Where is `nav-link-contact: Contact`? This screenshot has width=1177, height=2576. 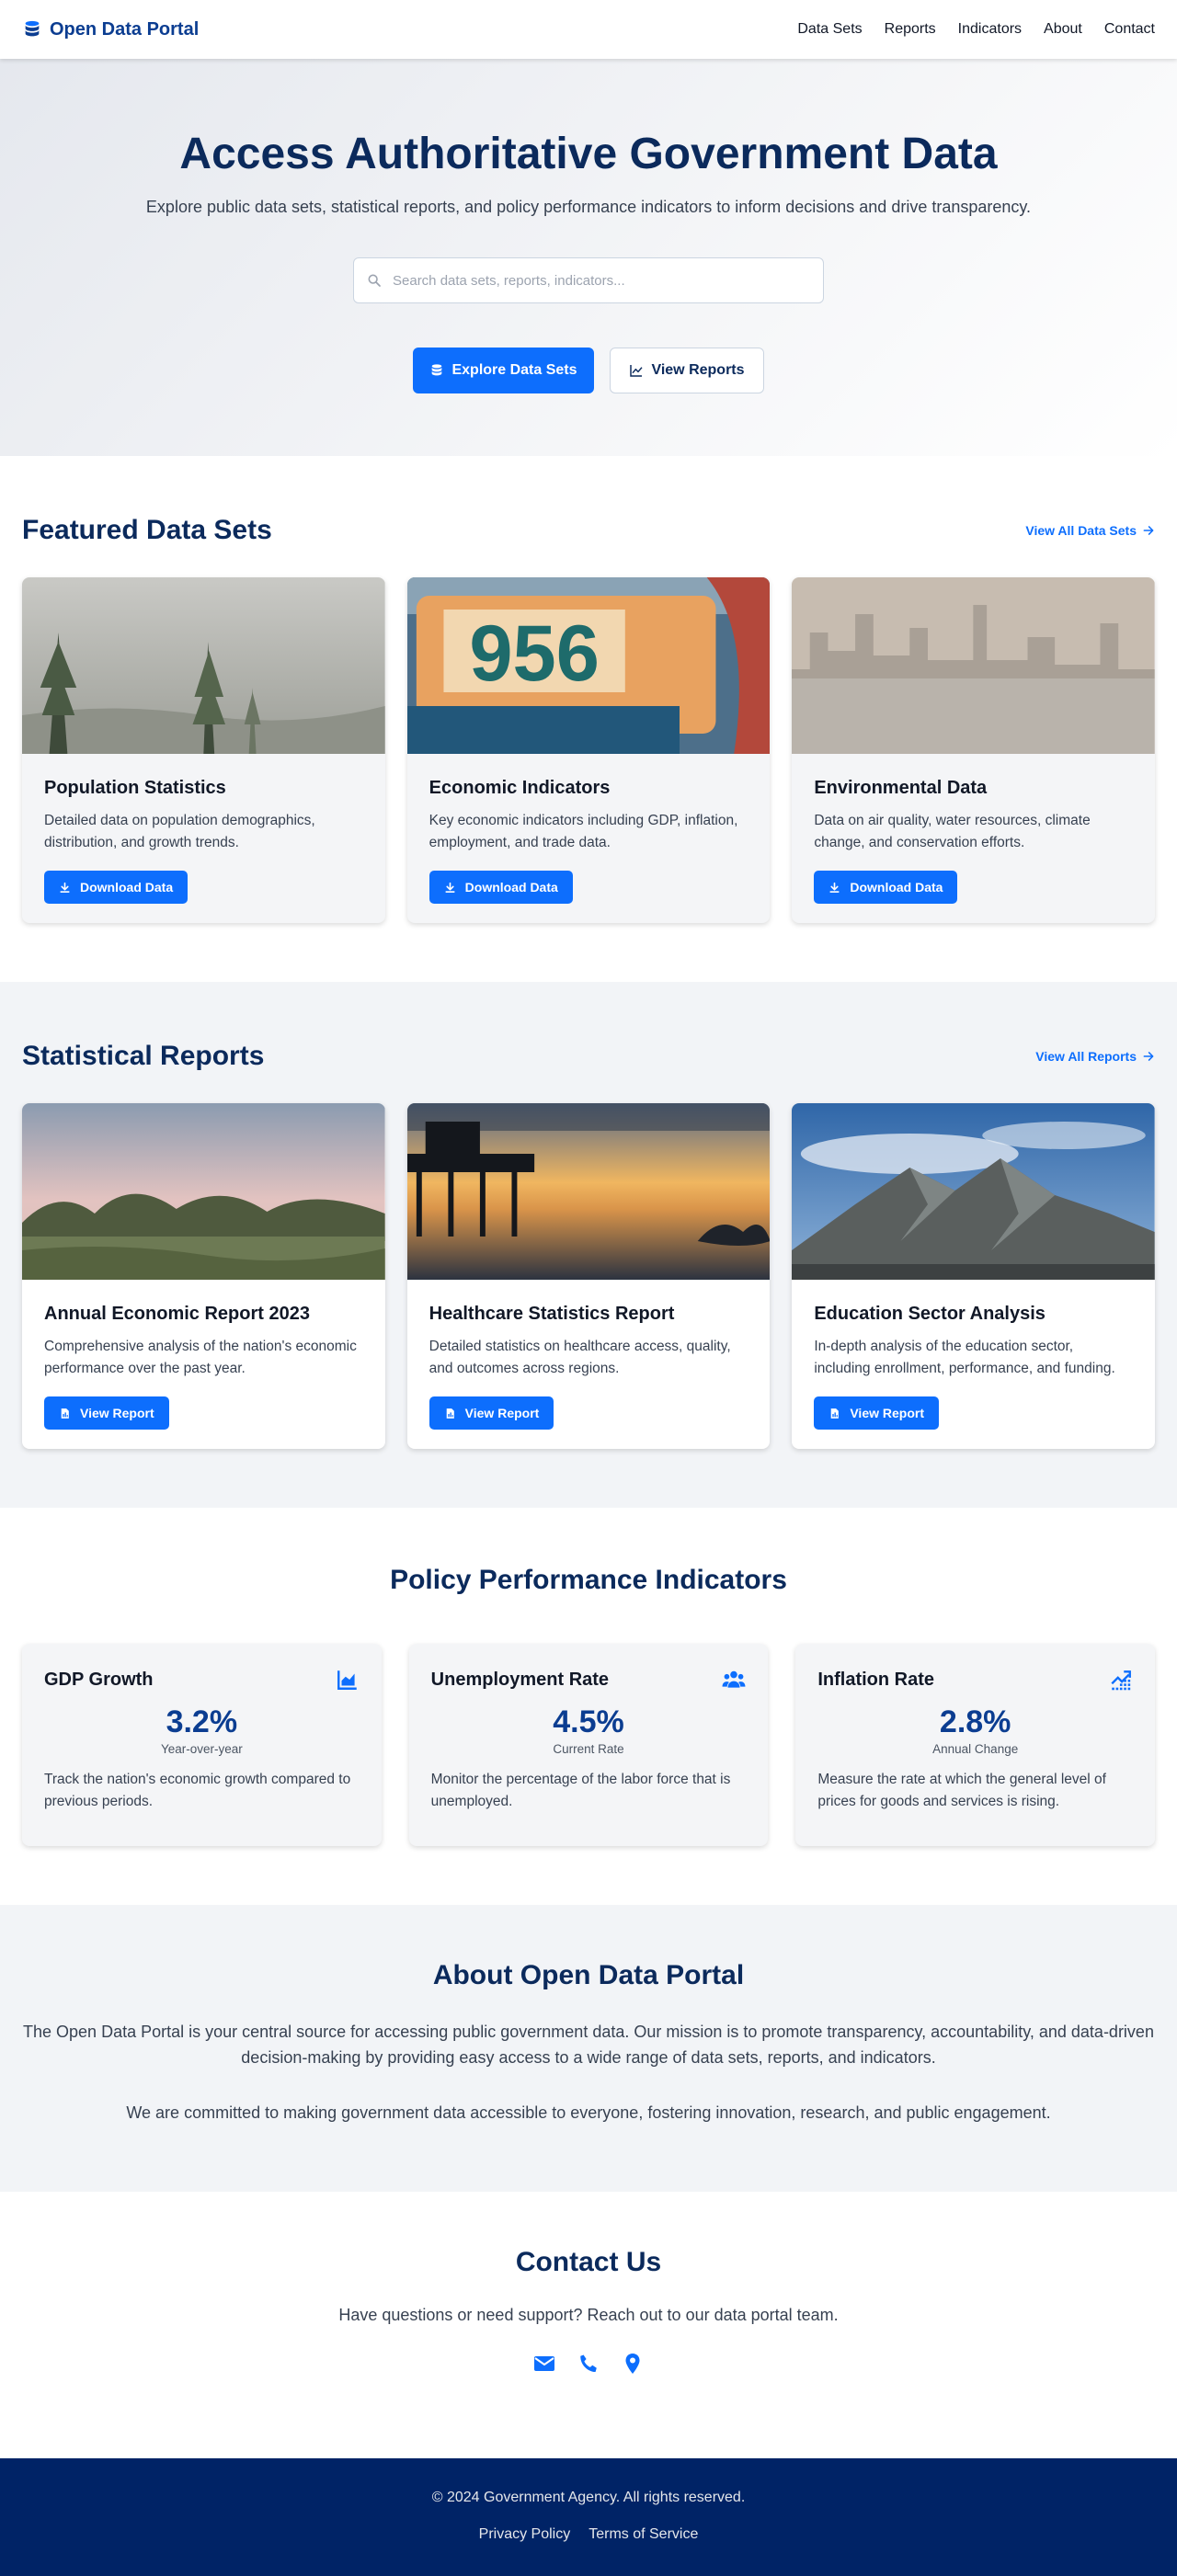 nav-link-contact: Contact is located at coordinates (1129, 29).